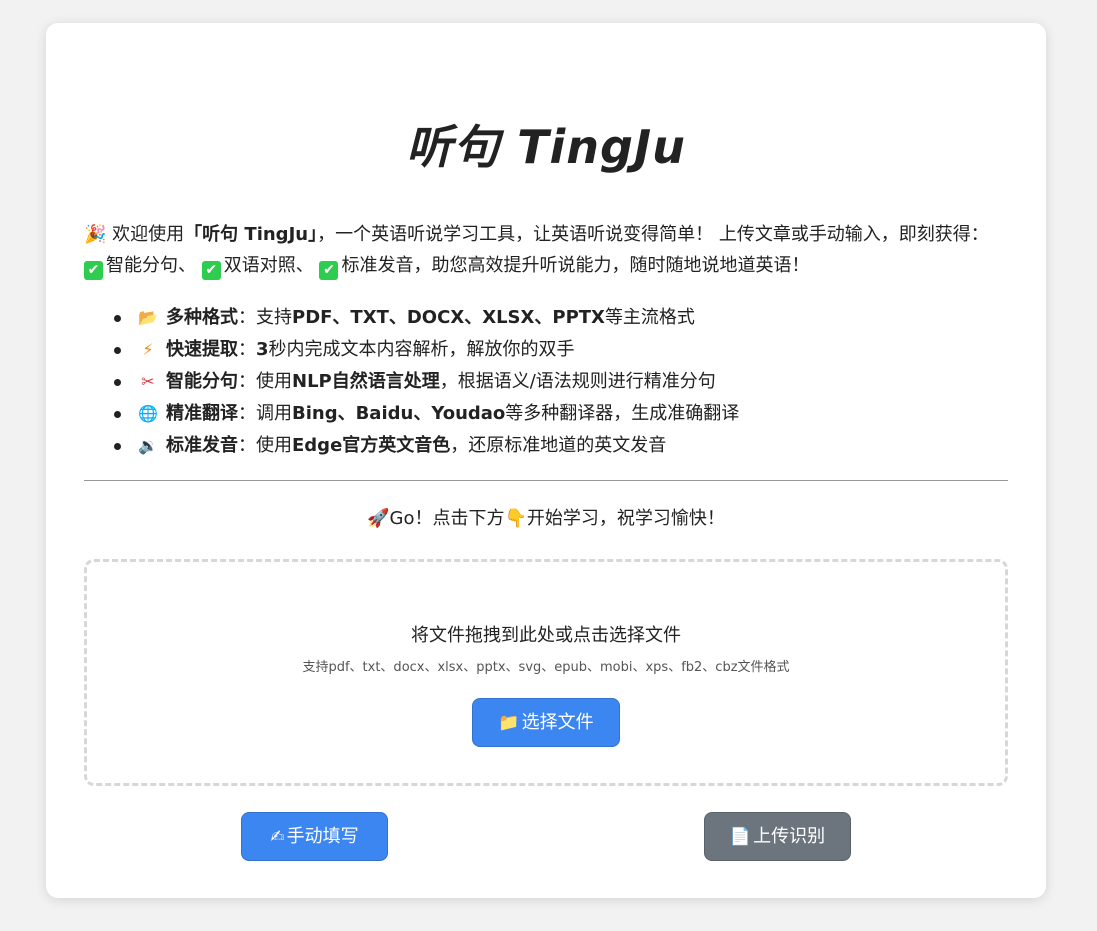  Describe the element at coordinates (649, 317) in the screenshot. I see `feature-text: 等主流格式` at that location.